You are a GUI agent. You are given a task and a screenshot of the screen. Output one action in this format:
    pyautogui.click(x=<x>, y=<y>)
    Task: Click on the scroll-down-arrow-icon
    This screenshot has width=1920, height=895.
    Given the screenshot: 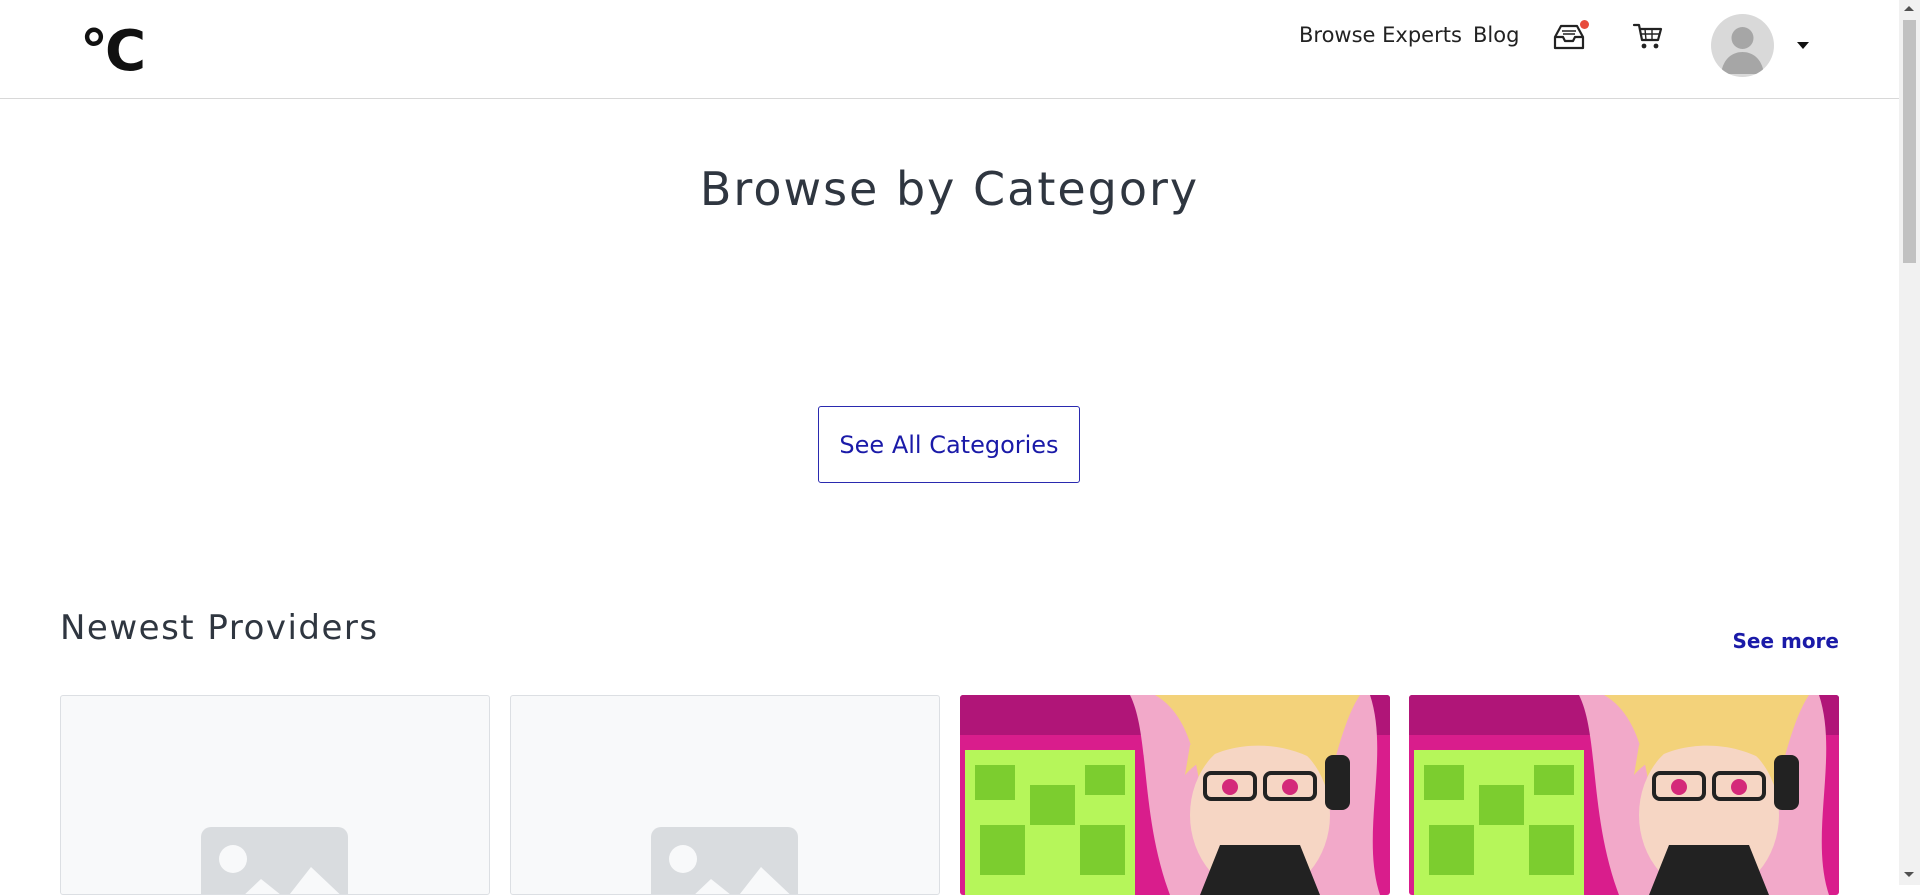 What is the action you would take?
    pyautogui.click(x=1909, y=874)
    